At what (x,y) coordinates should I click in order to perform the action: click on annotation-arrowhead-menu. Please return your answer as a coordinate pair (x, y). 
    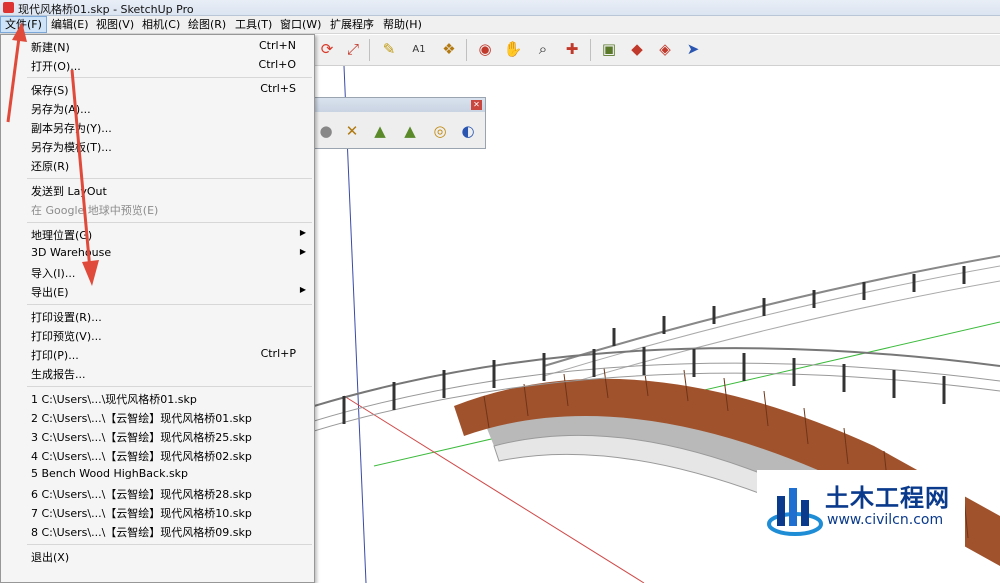
    Looking at the image, I should click on (19, 32).